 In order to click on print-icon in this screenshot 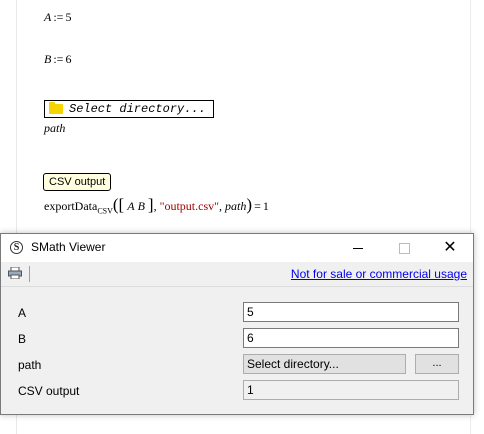, I will do `click(15, 273)`.